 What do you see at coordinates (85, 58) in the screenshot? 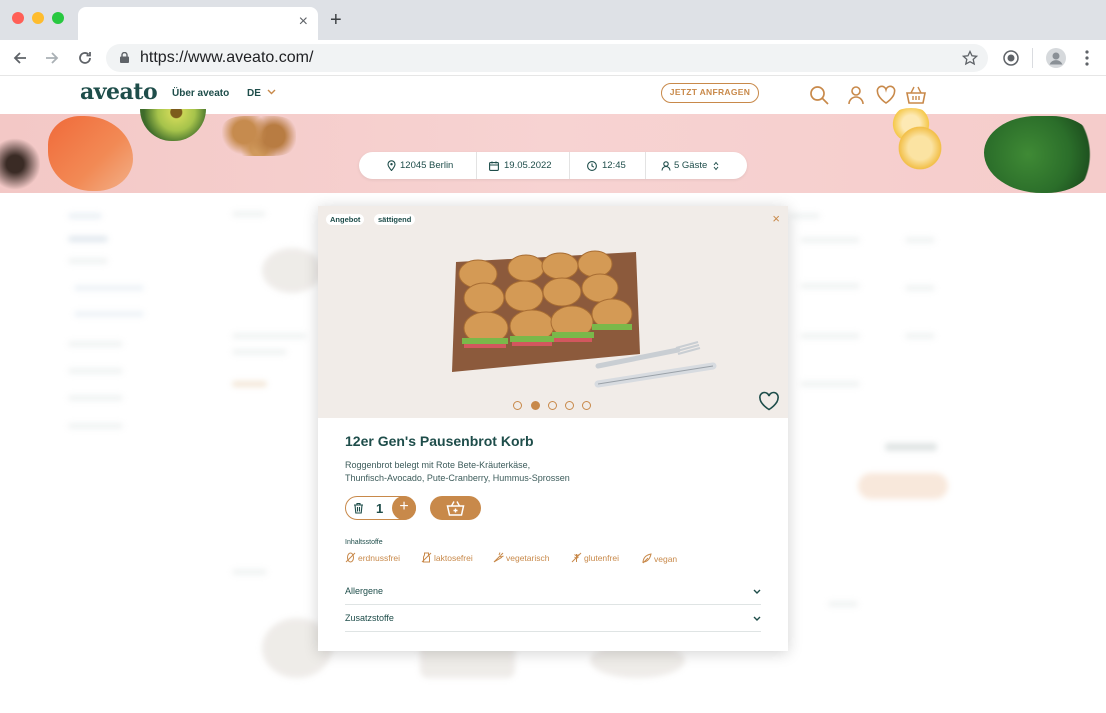
I see `reload-icon` at bounding box center [85, 58].